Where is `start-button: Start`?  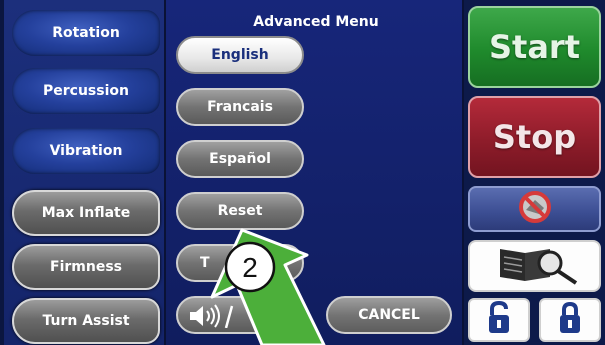 start-button: Start is located at coordinates (534, 47).